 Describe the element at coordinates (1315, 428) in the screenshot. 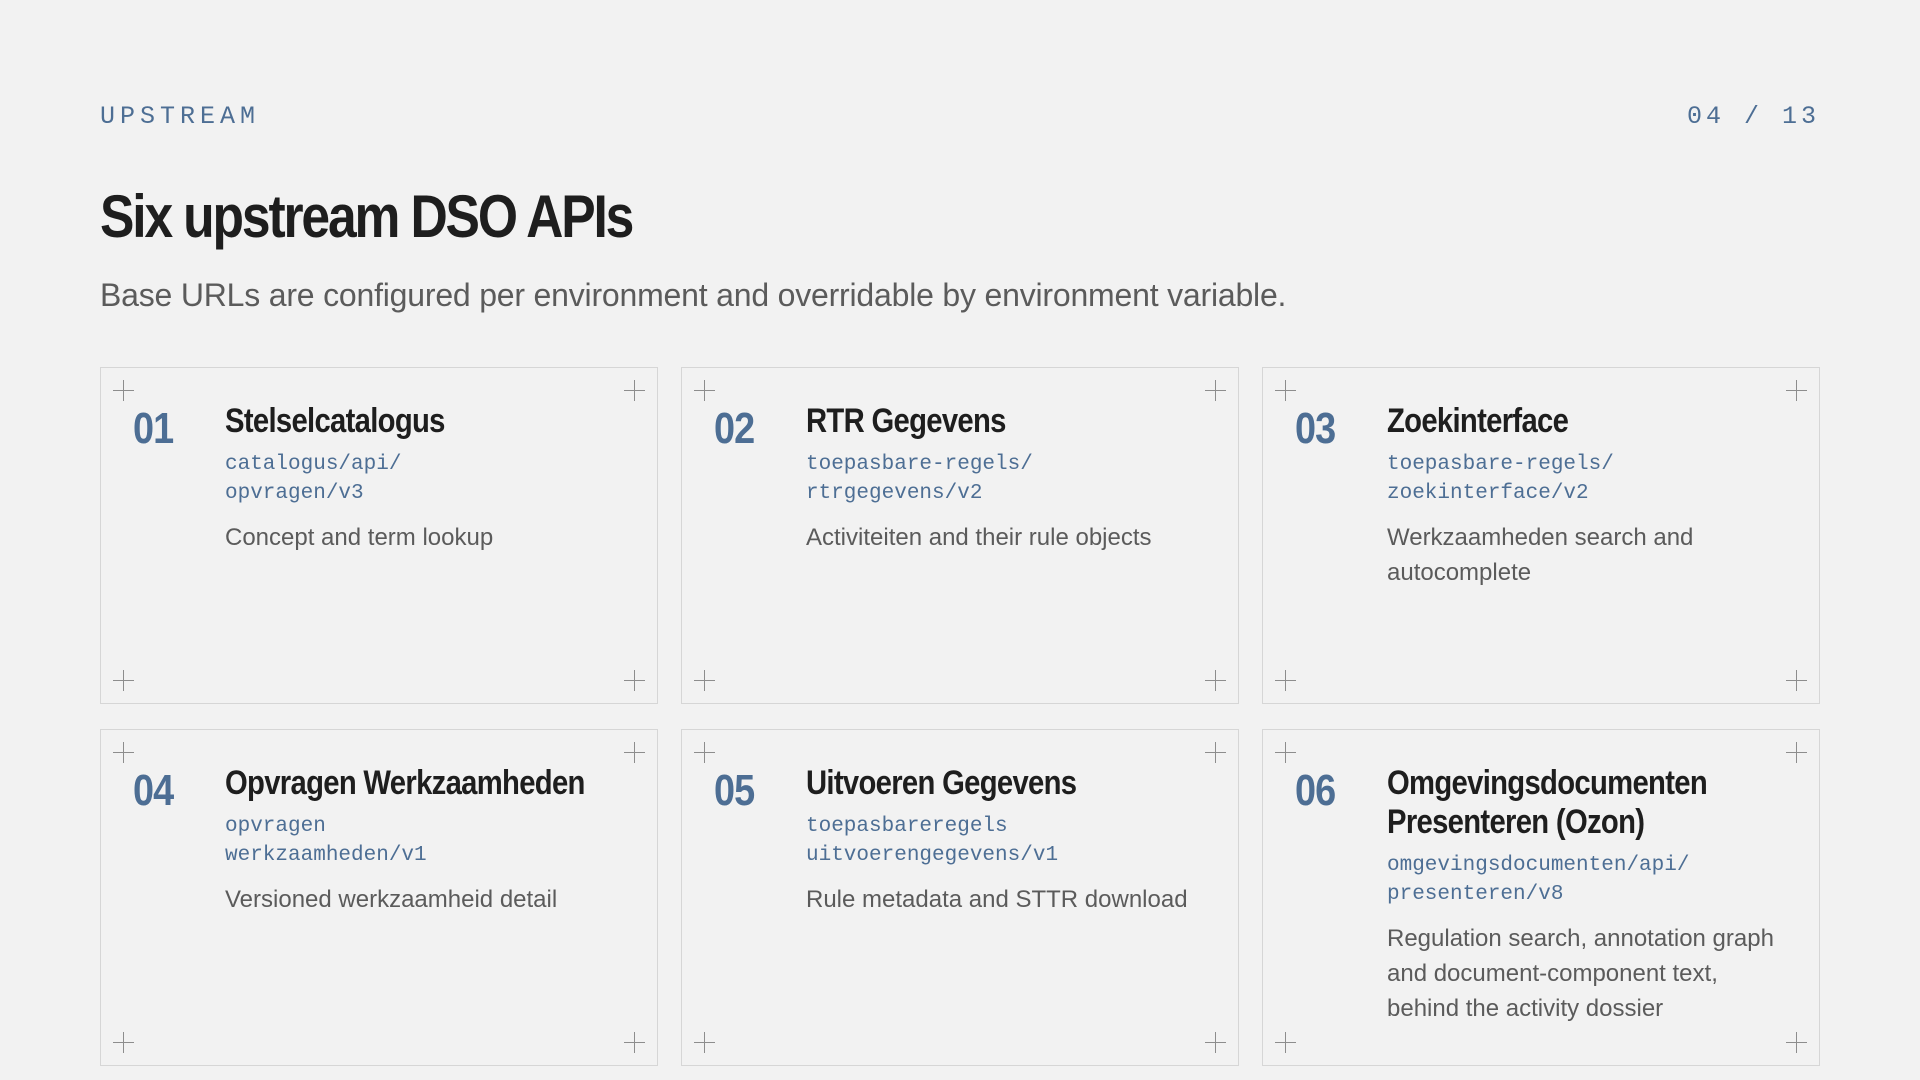

I see `api-number: 03` at that location.